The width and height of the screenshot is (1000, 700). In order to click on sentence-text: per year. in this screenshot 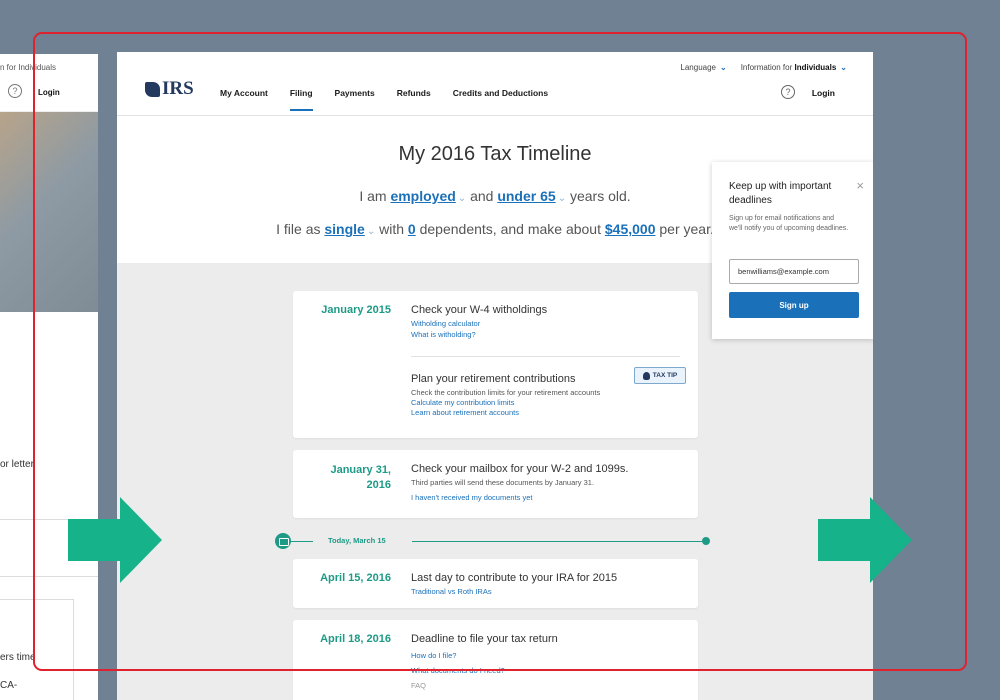, I will do `click(684, 229)`.